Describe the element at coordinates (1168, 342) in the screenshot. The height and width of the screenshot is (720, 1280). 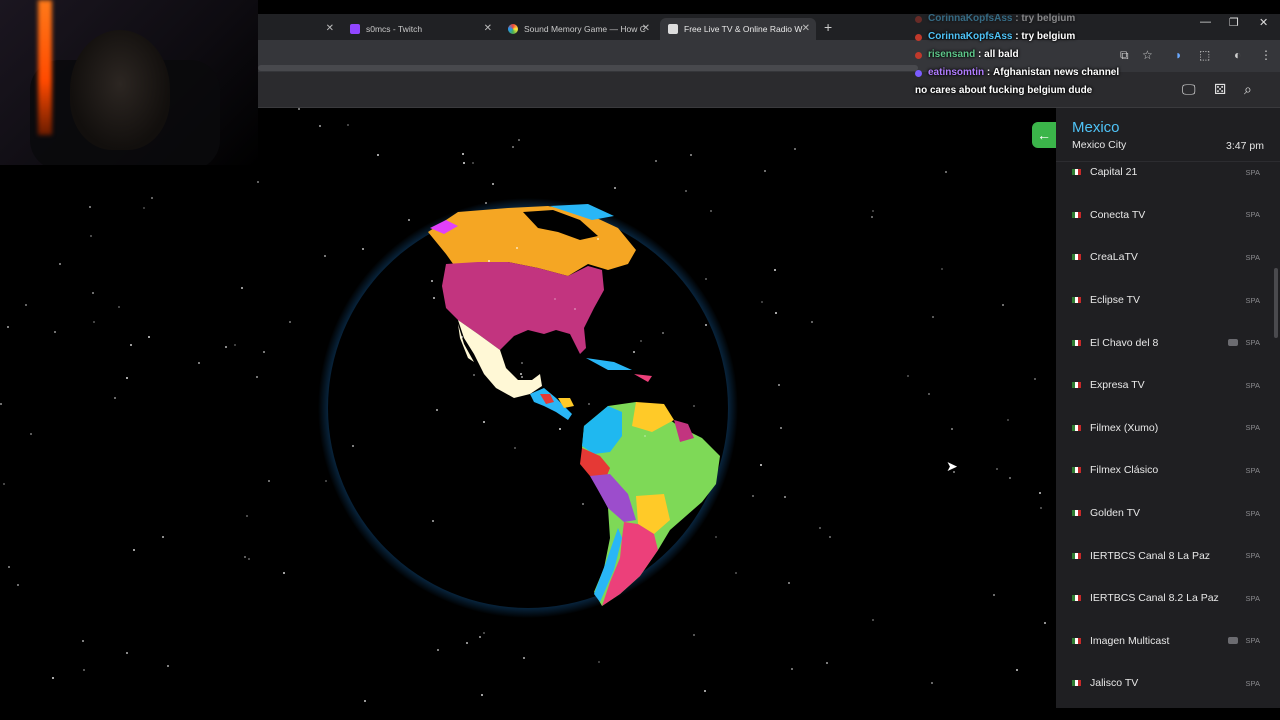
I see `channel-row: El Chavo del 8 SPA` at that location.